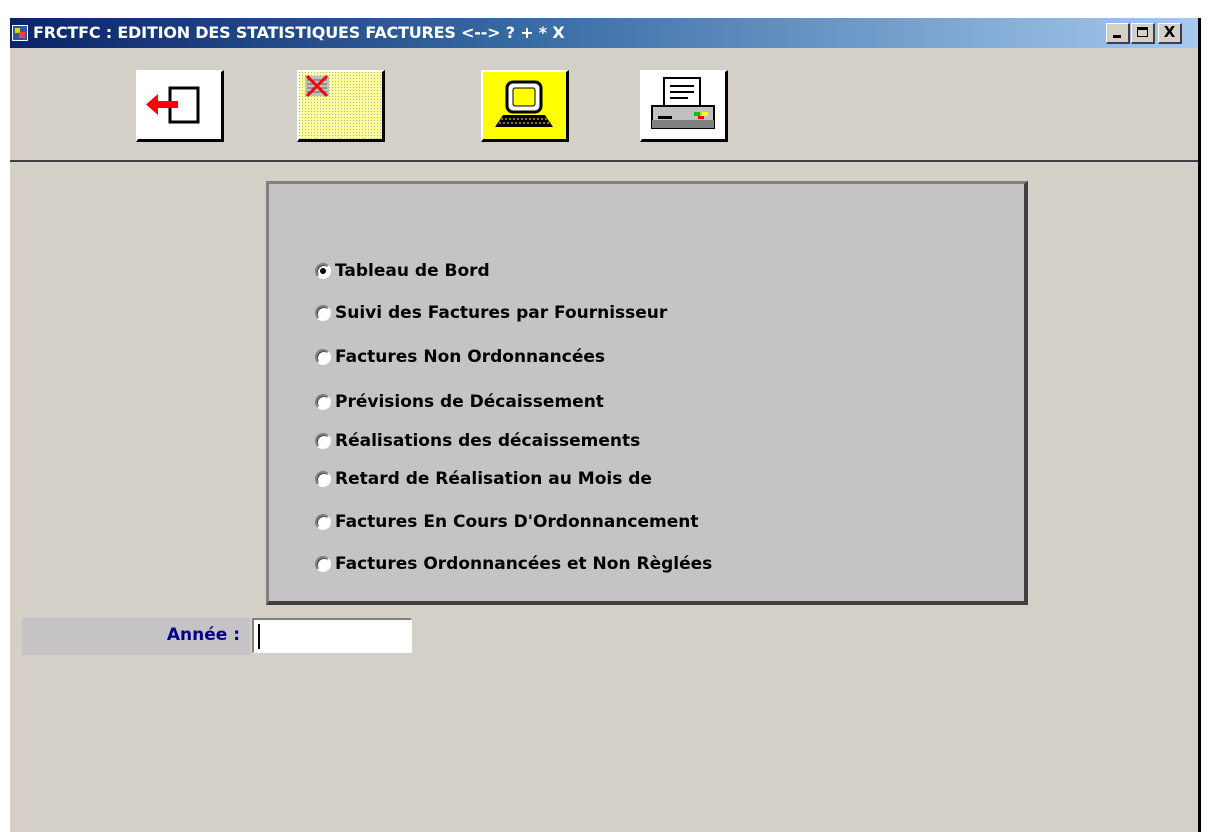 Image resolution: width=1208 pixels, height=832 pixels. Describe the element at coordinates (136, 636) in the screenshot. I see `year-label-band: Année :` at that location.